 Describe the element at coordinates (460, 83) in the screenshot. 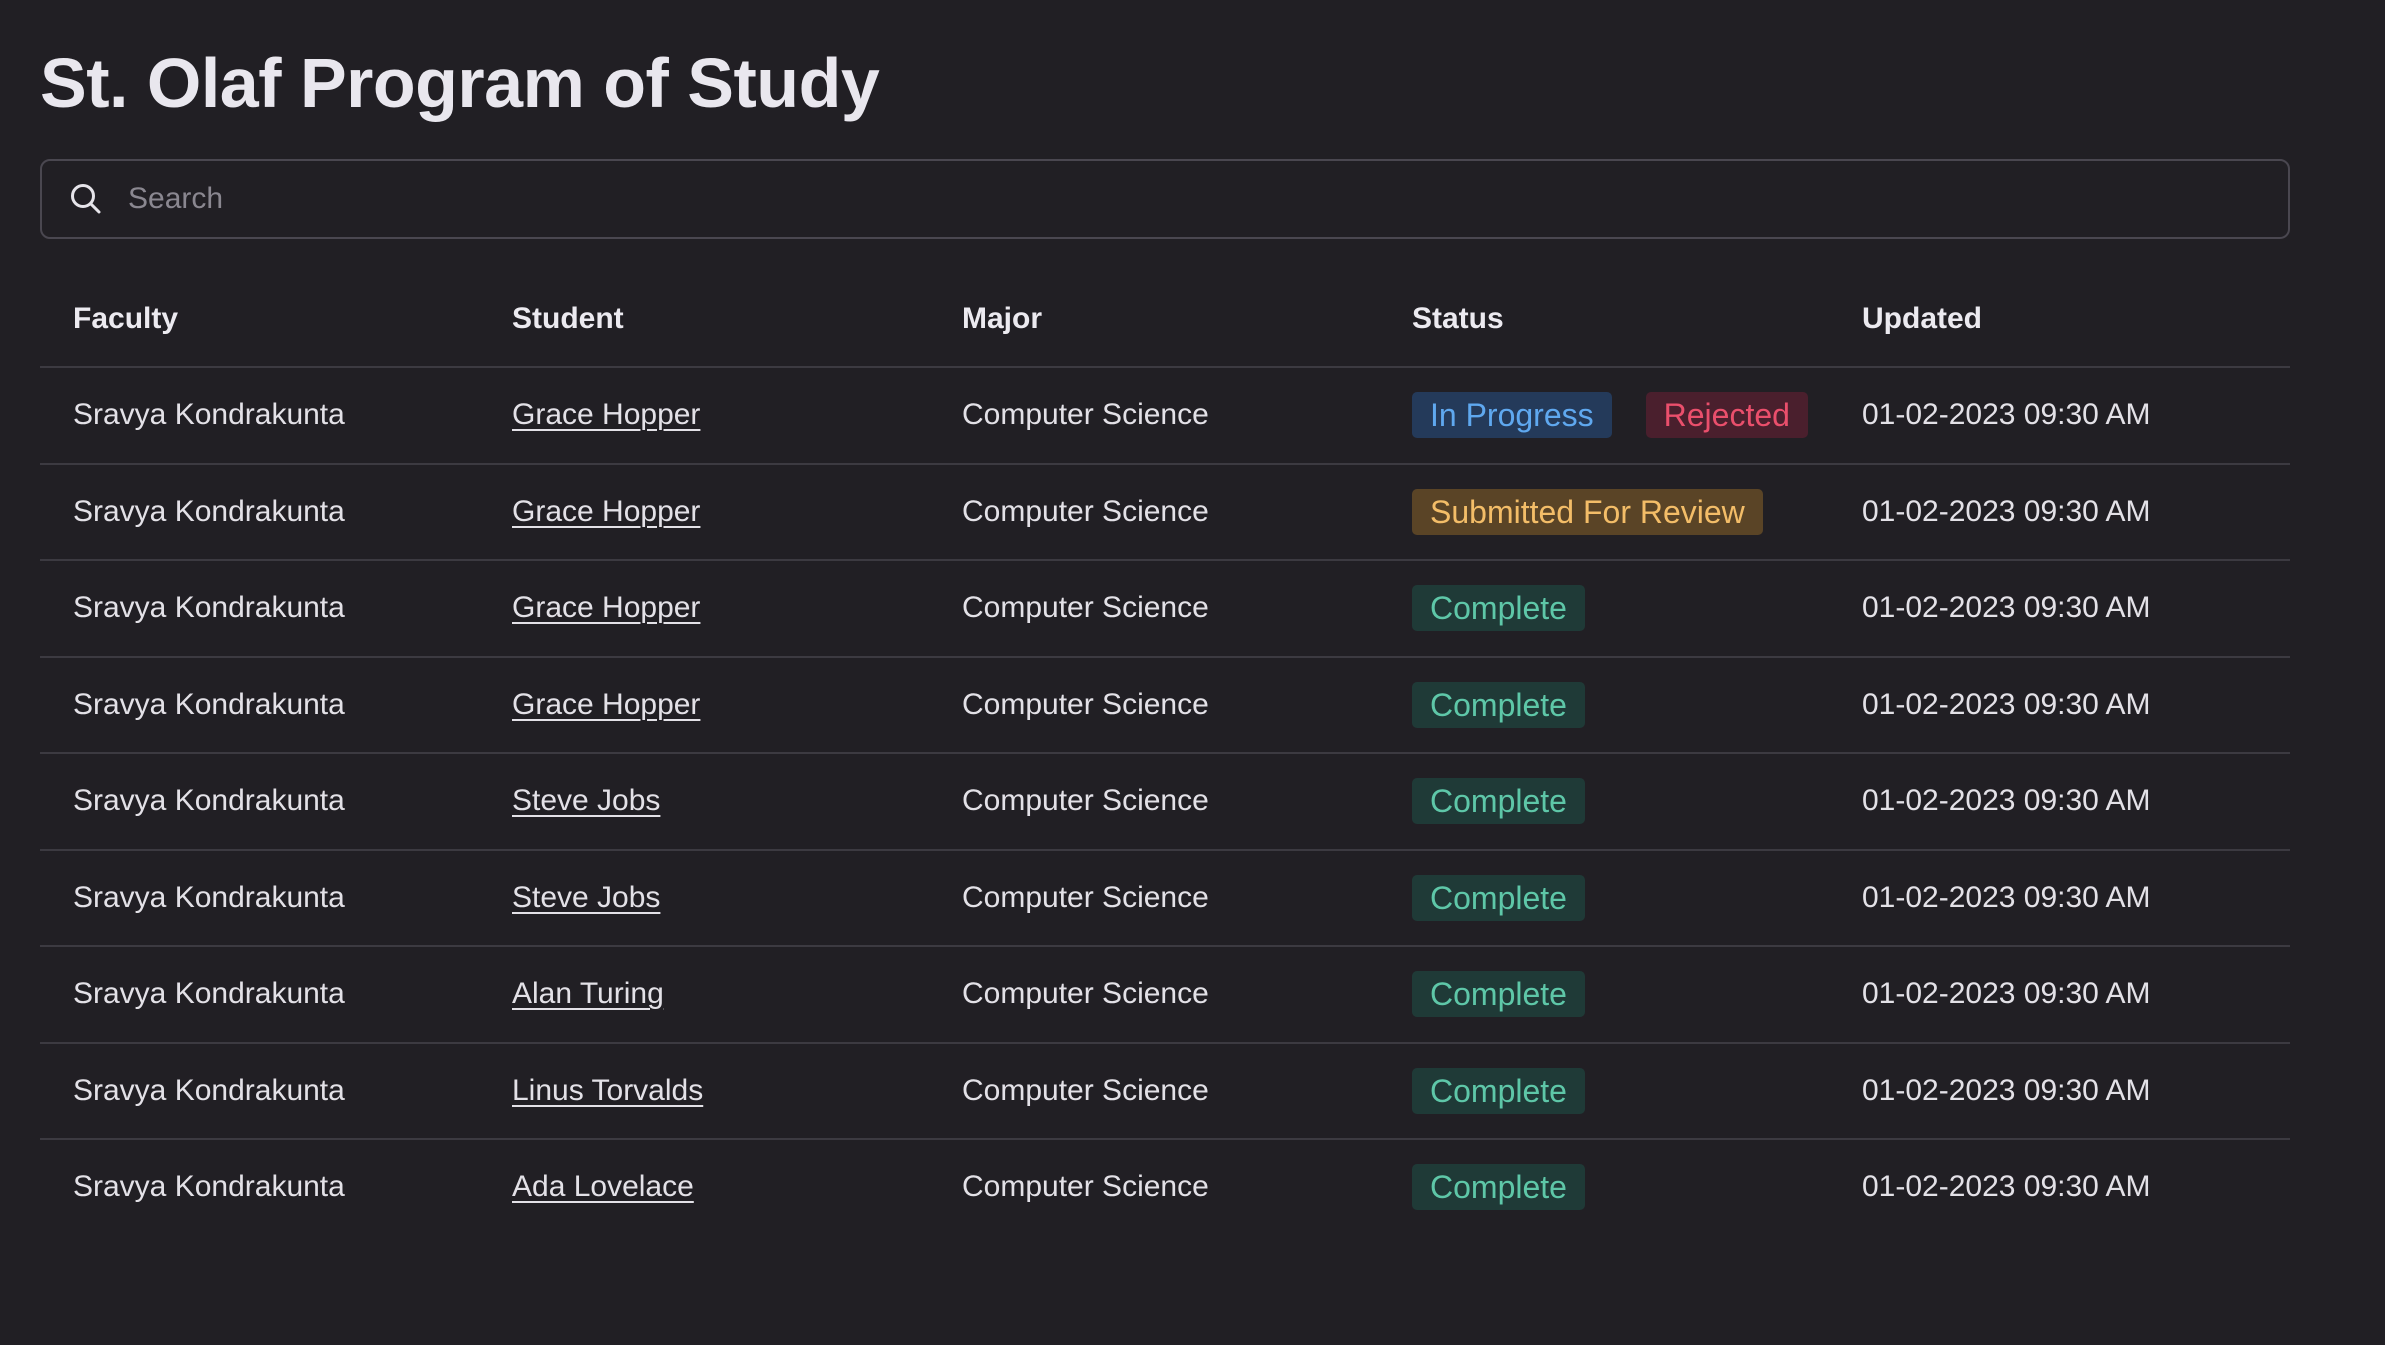

I see `page-title: St. Olaf Program of Study` at that location.